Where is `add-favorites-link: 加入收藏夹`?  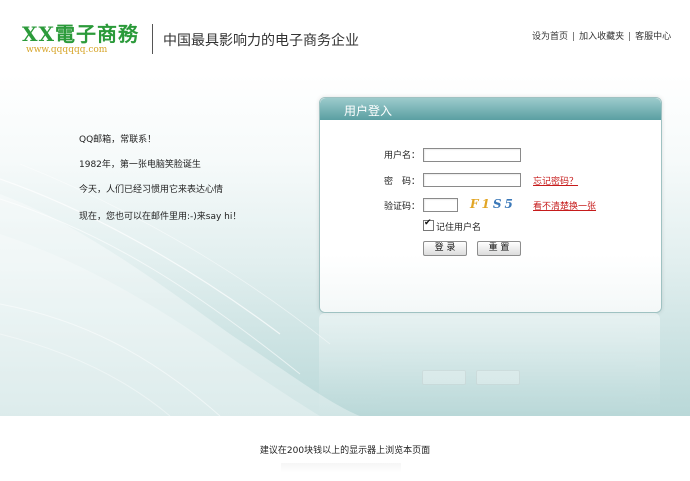
add-favorites-link: 加入收藏夹 is located at coordinates (601, 37).